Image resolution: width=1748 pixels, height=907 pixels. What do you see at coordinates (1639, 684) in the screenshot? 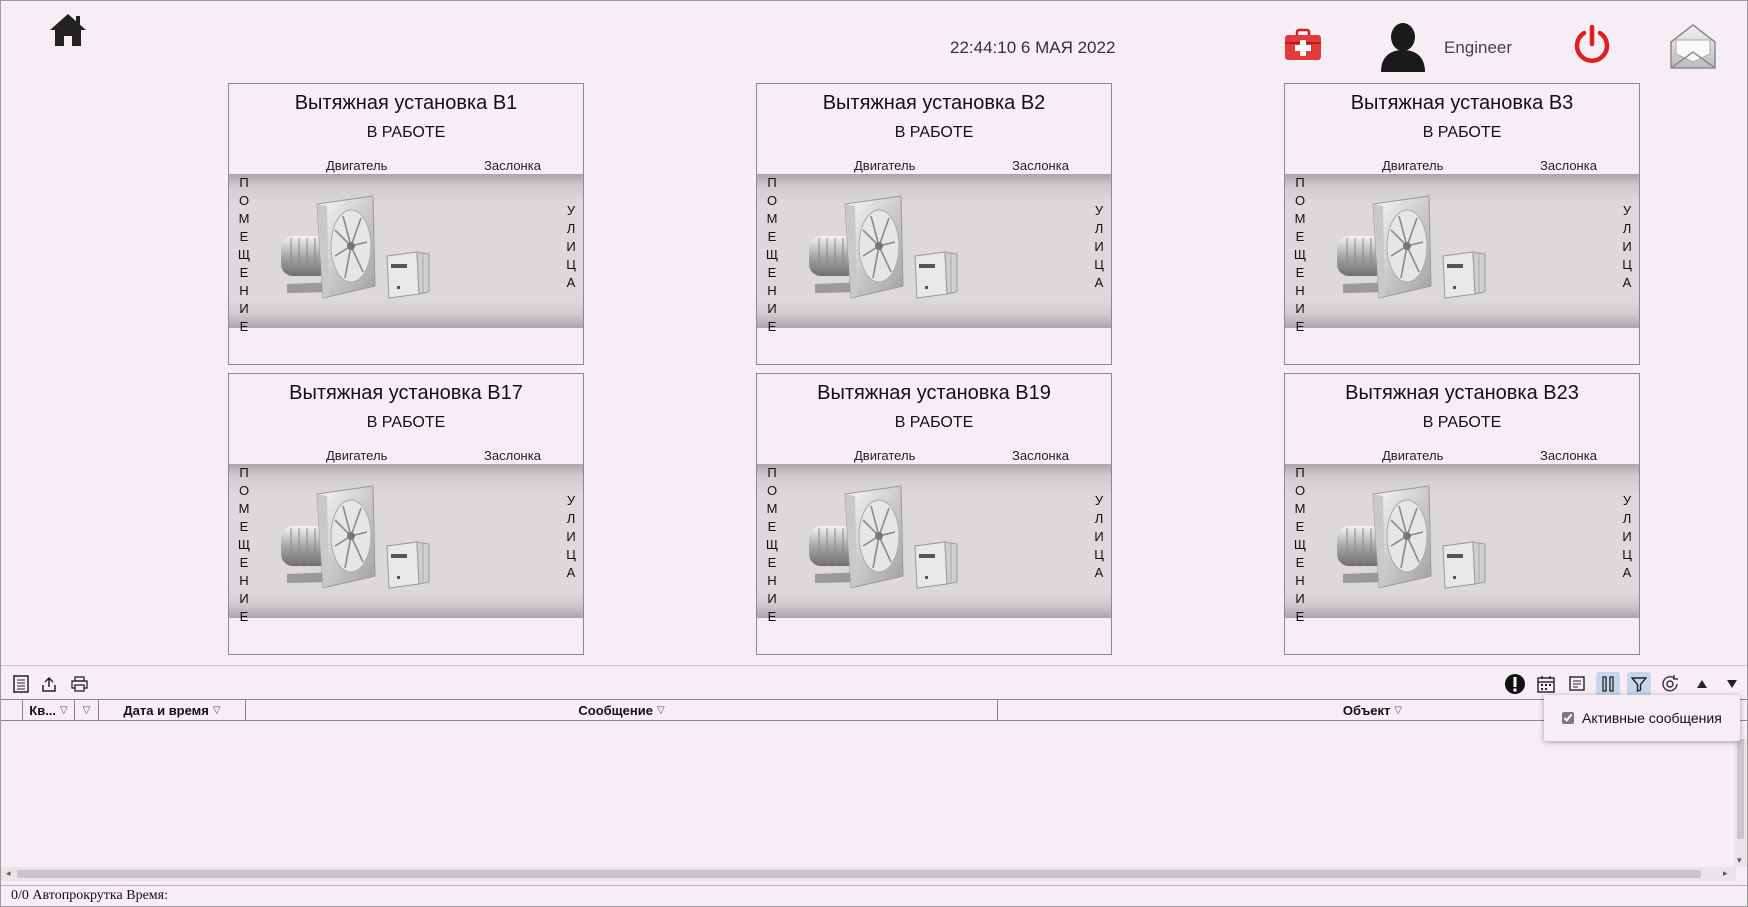
I see `filter-button` at bounding box center [1639, 684].